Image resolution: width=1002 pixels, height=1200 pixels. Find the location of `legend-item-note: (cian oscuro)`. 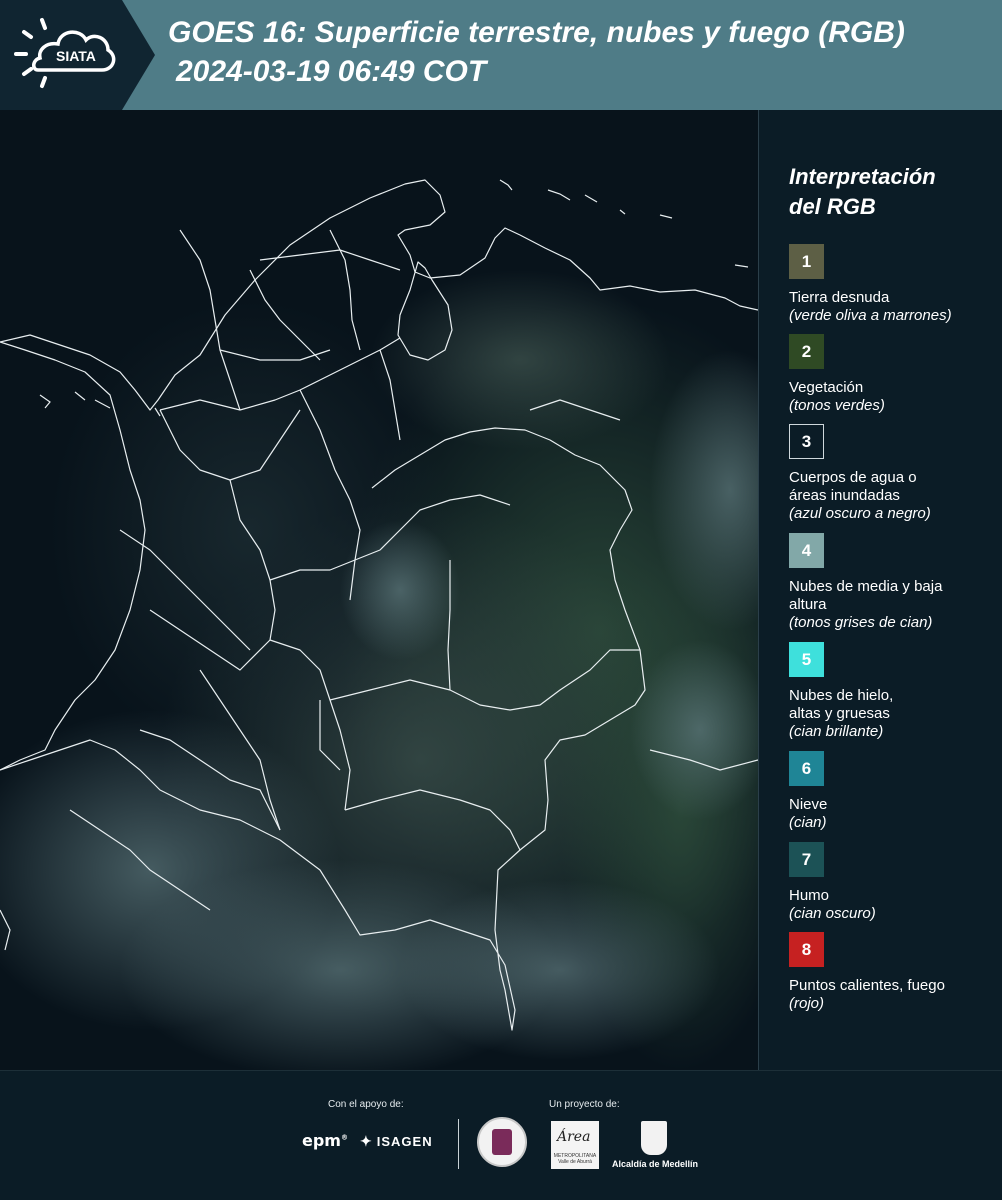

legend-item-note: (cian oscuro) is located at coordinates (832, 913).